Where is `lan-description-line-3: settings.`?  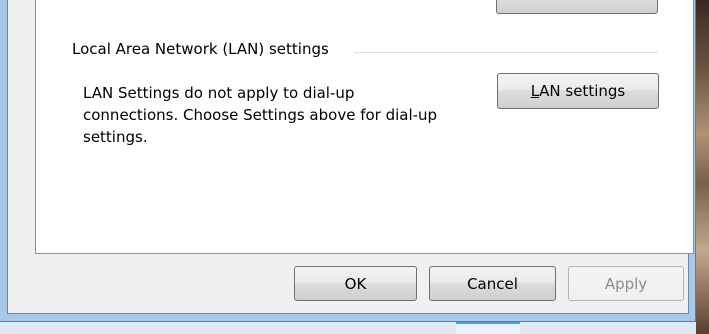
lan-description-line-3: settings. is located at coordinates (115, 137).